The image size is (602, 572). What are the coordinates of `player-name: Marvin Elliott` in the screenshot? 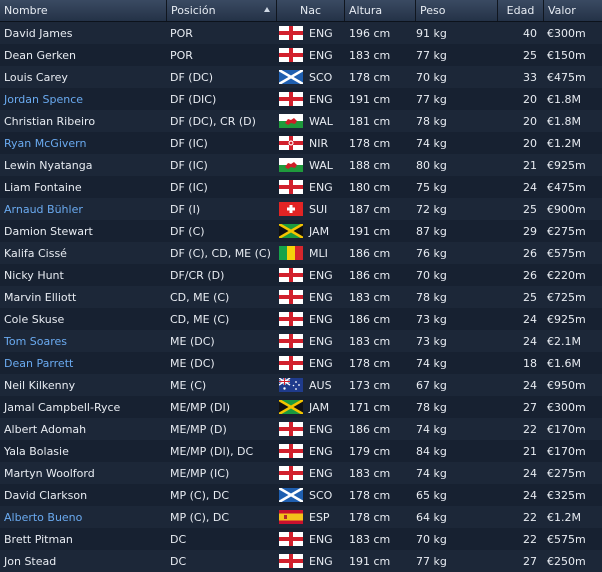 It's located at (40, 297).